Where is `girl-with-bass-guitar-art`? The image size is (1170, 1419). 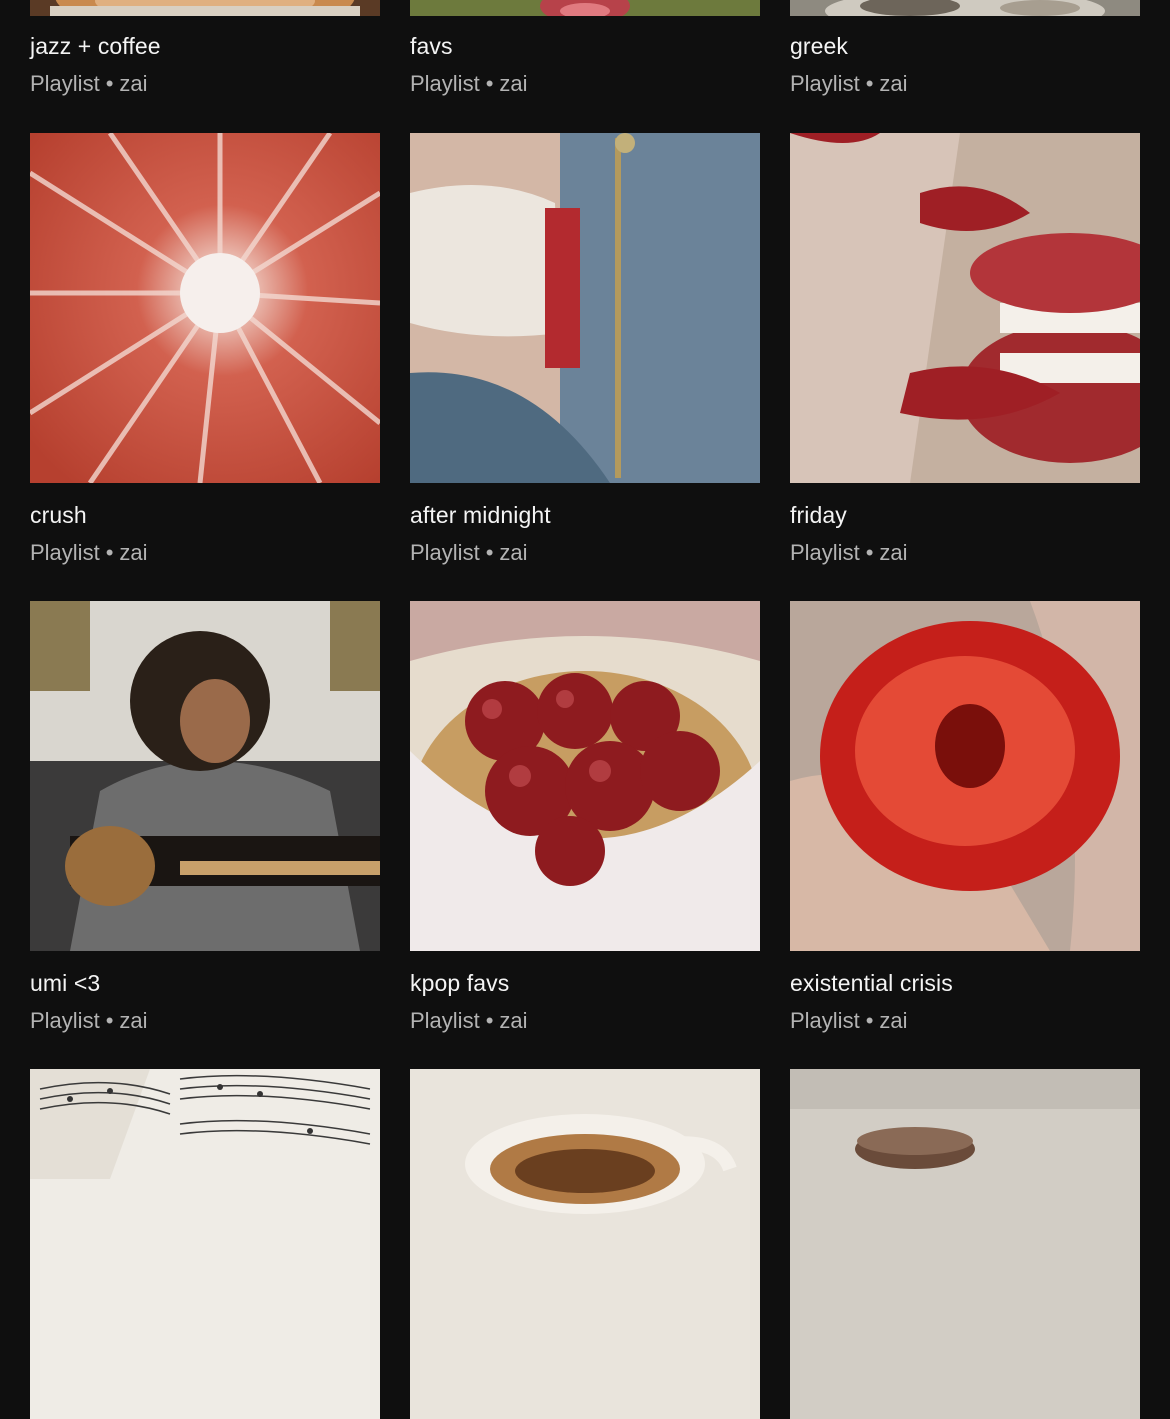 girl-with-bass-guitar-art is located at coordinates (205, 776).